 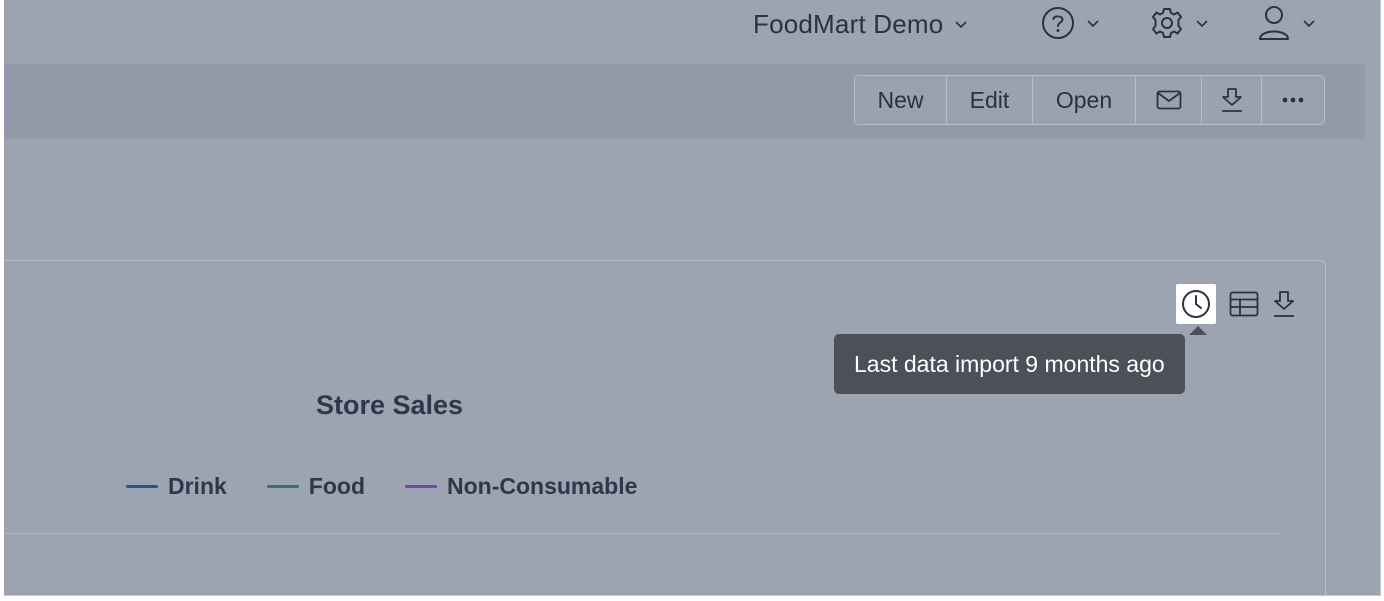 I want to click on gear-icon, so click(x=1167, y=23).